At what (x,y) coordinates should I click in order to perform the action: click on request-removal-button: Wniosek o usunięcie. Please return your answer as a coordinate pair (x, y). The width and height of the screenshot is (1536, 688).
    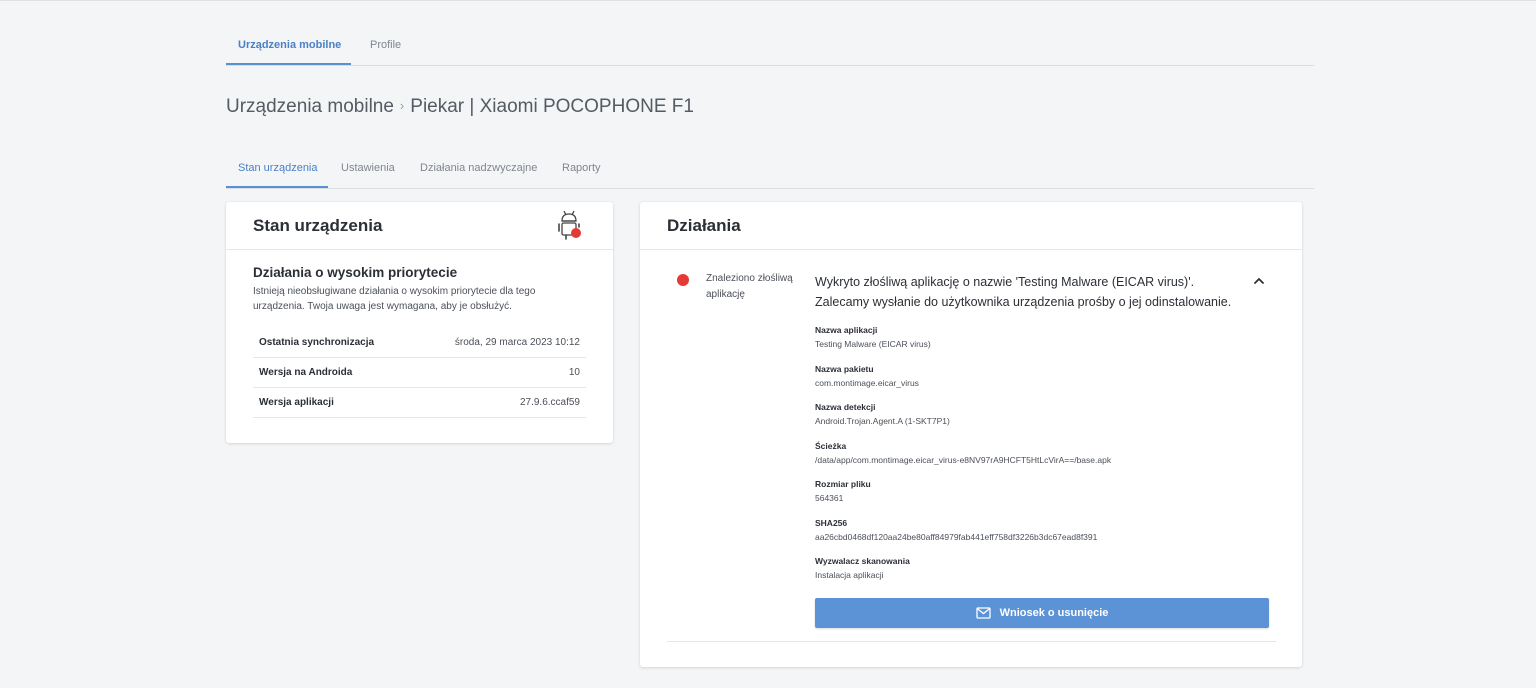
    Looking at the image, I should click on (1042, 613).